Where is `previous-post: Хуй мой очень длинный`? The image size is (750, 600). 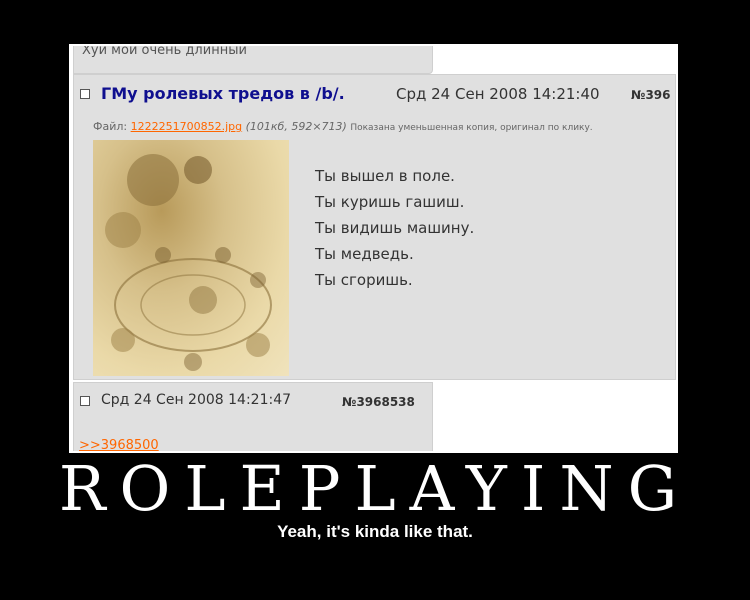 previous-post: Хуй мой очень длинный is located at coordinates (253, 59).